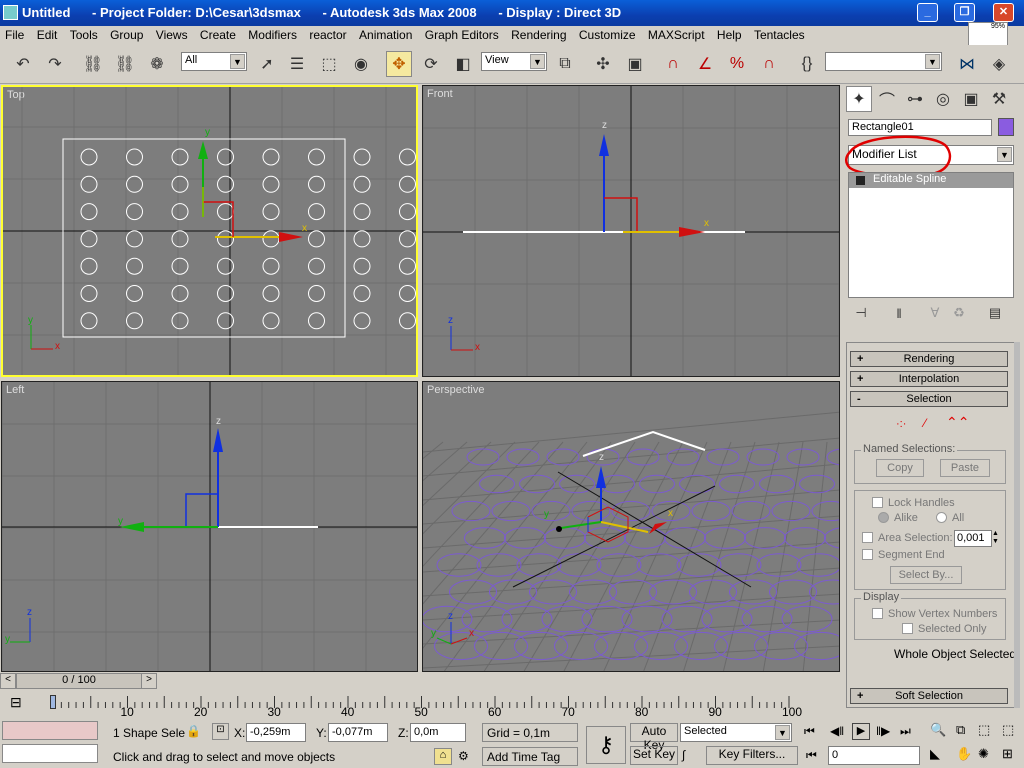  I want to click on menu-reactor: reactor, so click(327, 34).